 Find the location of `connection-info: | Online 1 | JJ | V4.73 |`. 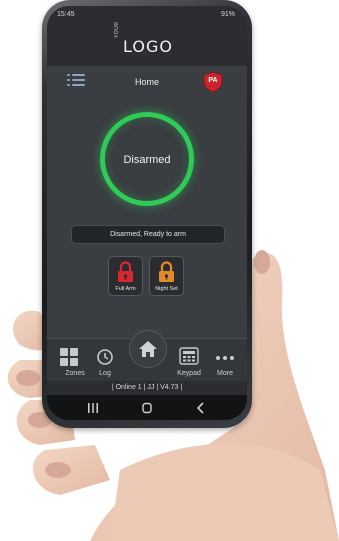

connection-info: | Online 1 | JJ | V4.73 | is located at coordinates (147, 388).